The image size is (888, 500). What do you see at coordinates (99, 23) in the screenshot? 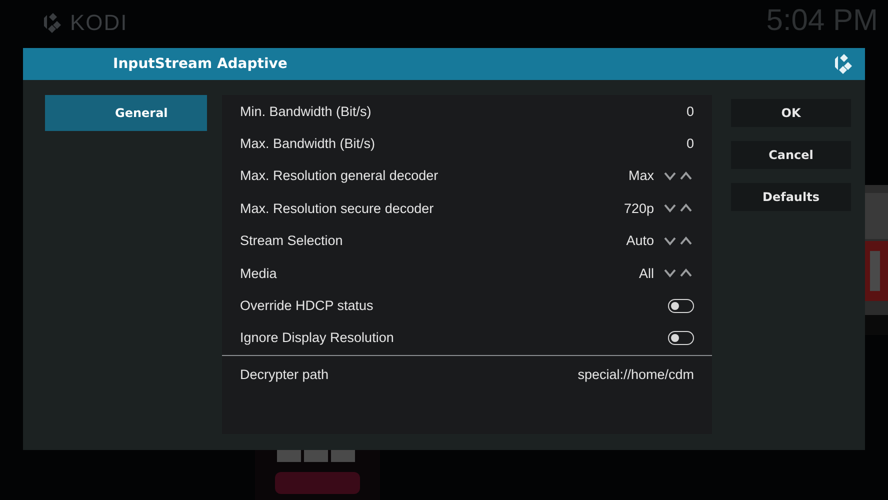
I see `kodi-logo-text: KODI` at bounding box center [99, 23].